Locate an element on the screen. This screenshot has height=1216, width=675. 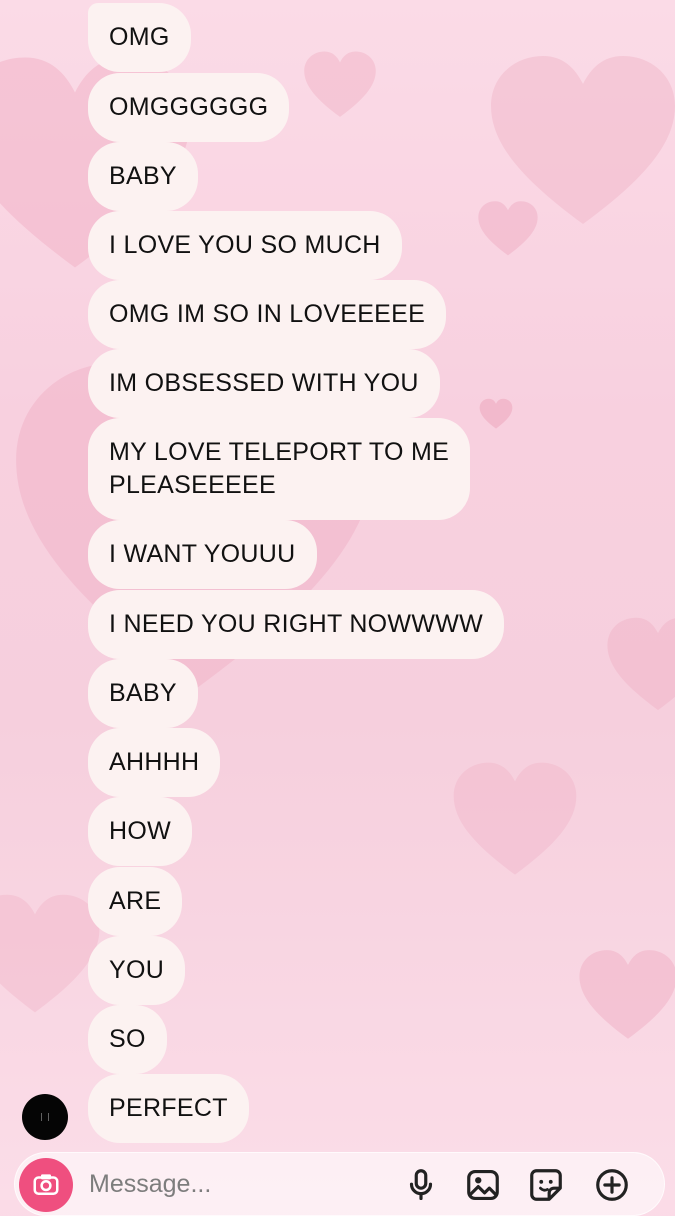
message-bubble: SO is located at coordinates (127, 1039).